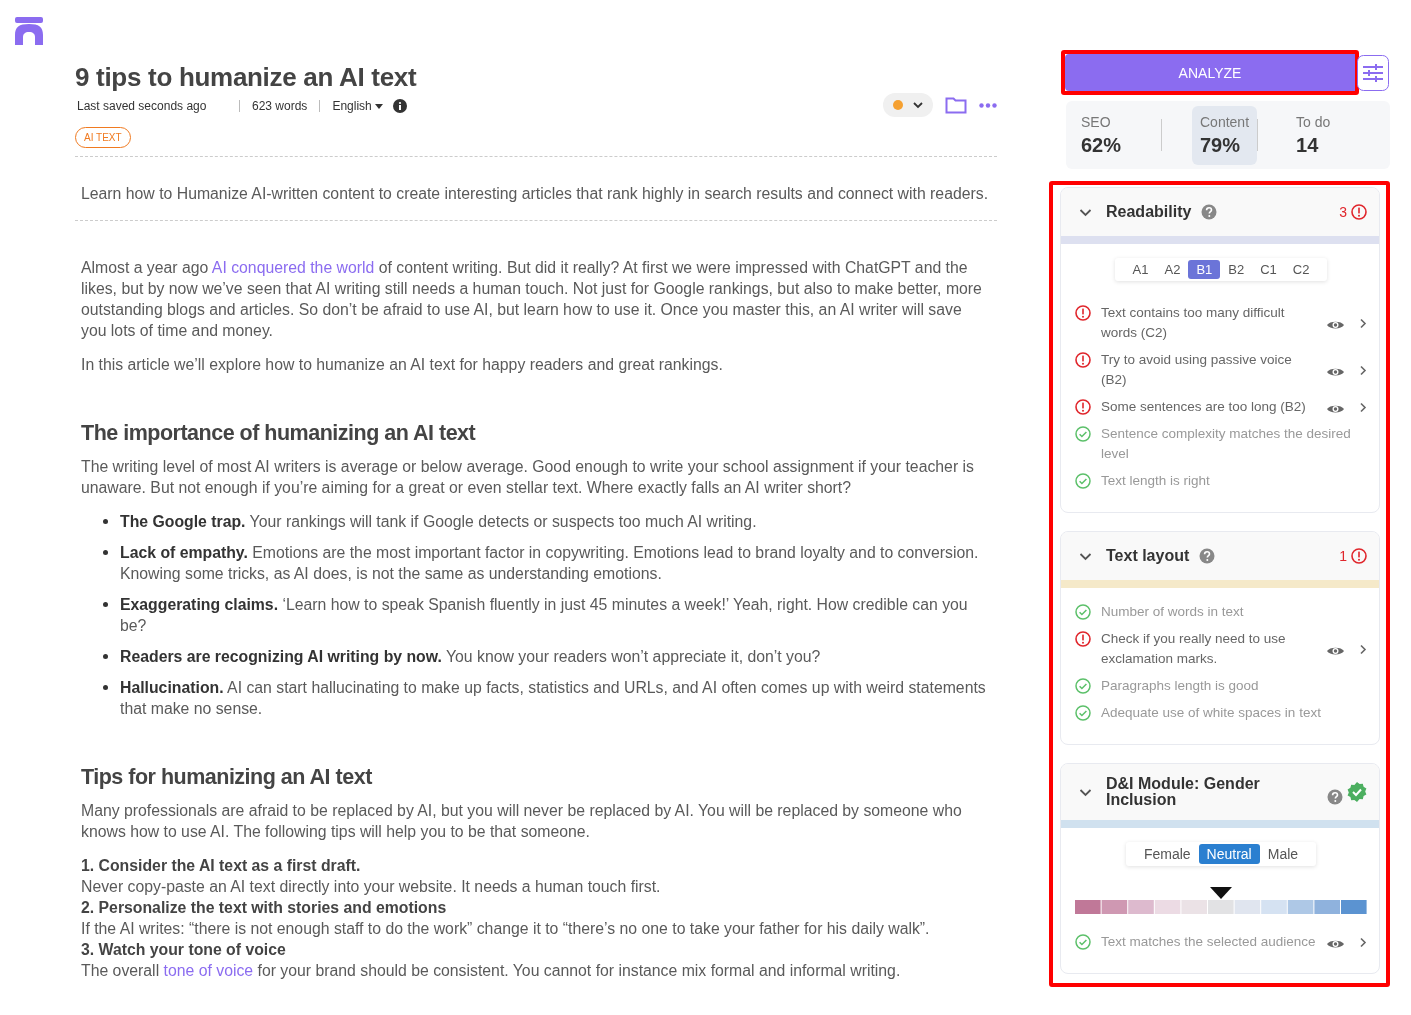  Describe the element at coordinates (264, 908) in the screenshot. I see `step-heading: 2. Personalize the text with stories and emotions` at that location.